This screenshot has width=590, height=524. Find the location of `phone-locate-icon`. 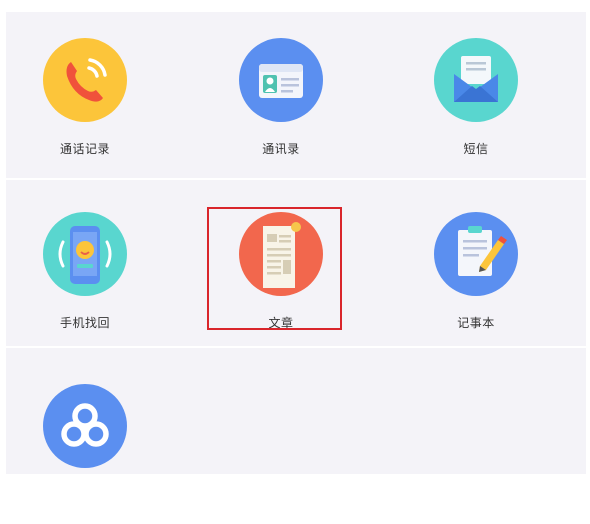

phone-locate-icon is located at coordinates (85, 254).